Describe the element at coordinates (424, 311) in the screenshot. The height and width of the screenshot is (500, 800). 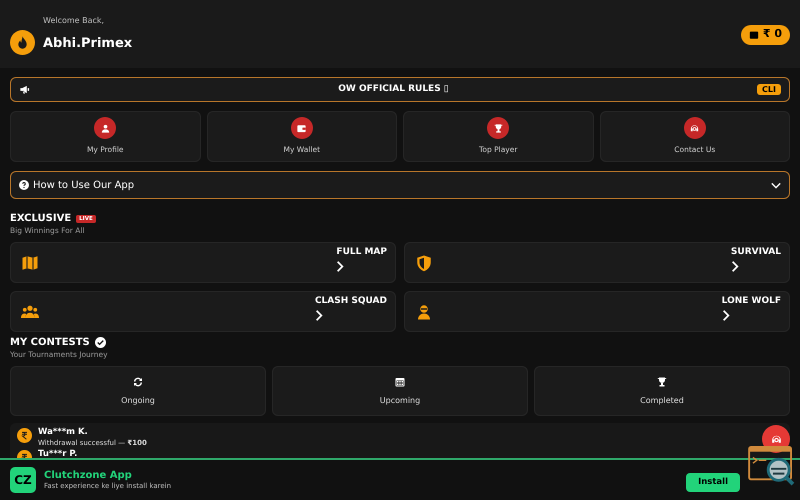
I see `masked-person-icon` at that location.